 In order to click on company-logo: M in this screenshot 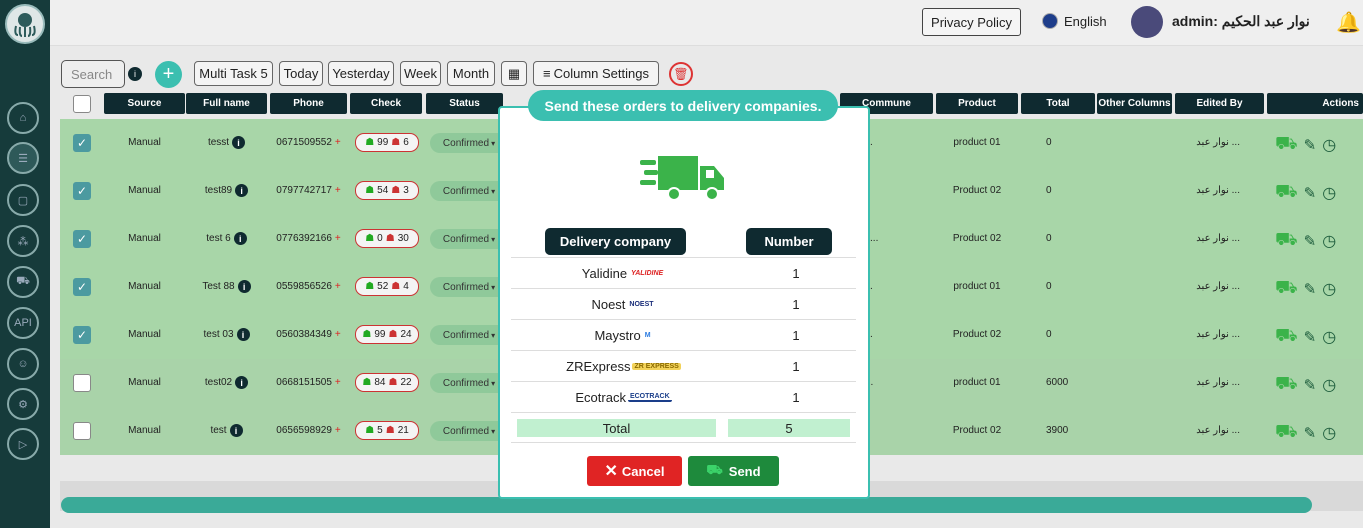, I will do `click(647, 335)`.